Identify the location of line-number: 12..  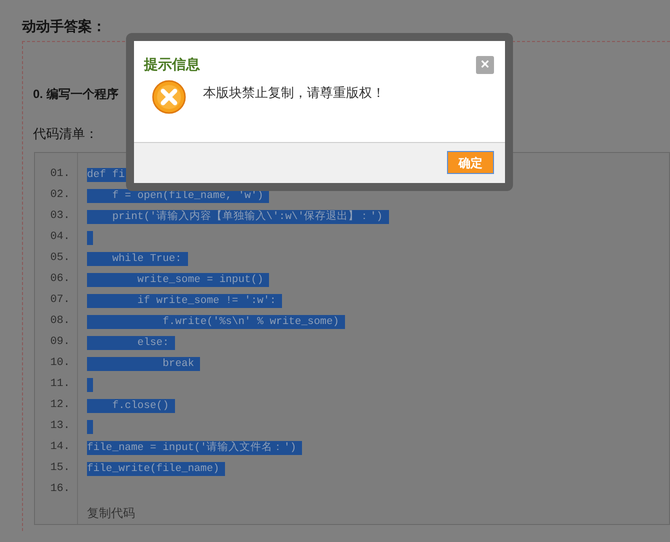
(60, 405).